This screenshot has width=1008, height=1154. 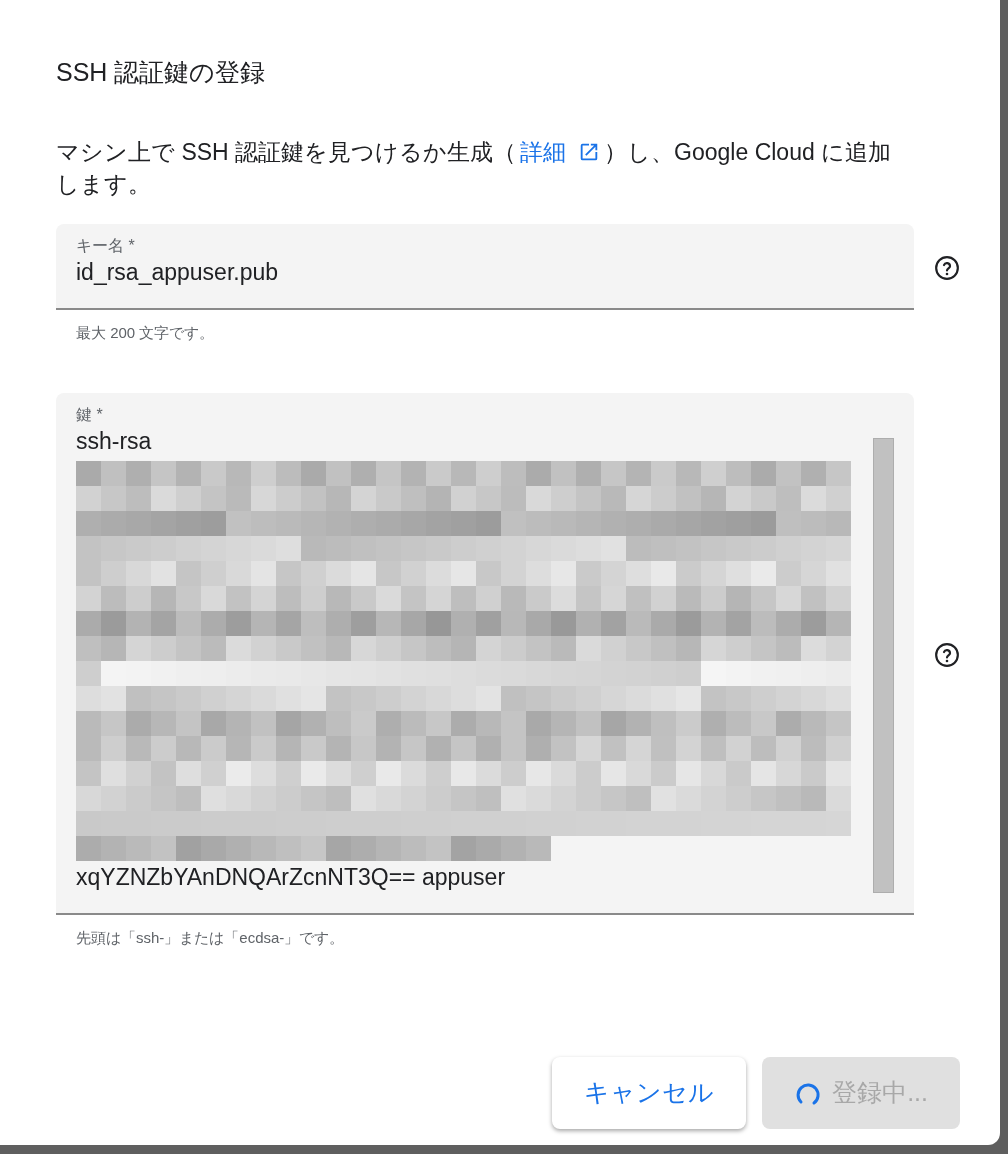 I want to click on details-link: 詳細, so click(x=560, y=152).